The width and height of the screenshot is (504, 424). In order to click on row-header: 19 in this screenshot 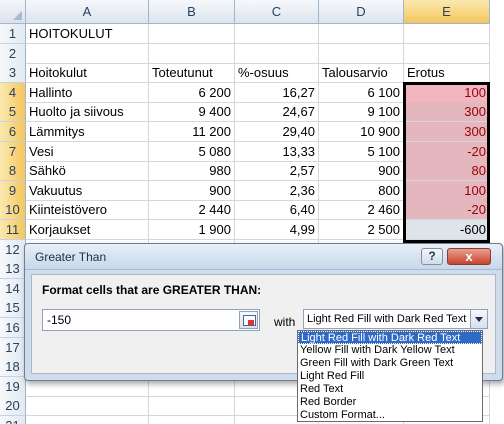, I will do `click(13, 386)`.